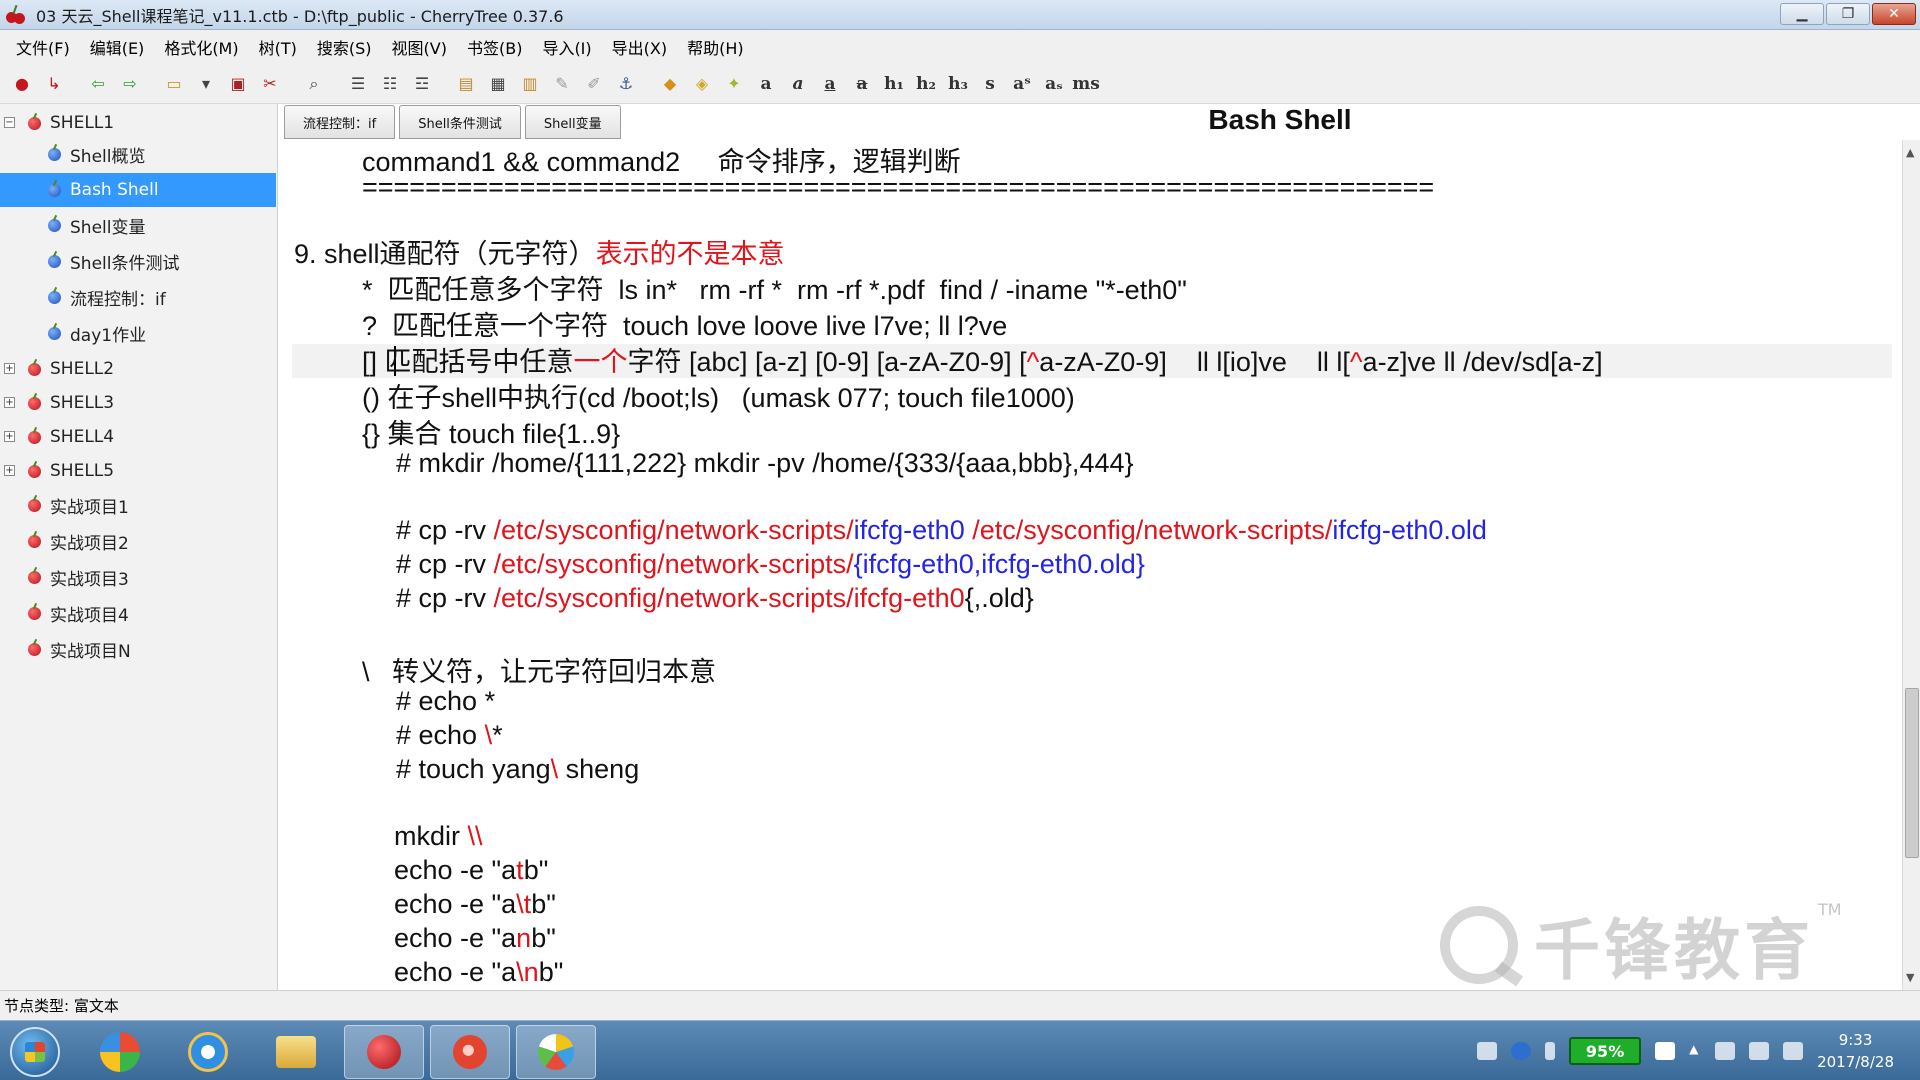 Image resolution: width=1920 pixels, height=1080 pixels. I want to click on monospace-icon: ms, so click(1086, 84).